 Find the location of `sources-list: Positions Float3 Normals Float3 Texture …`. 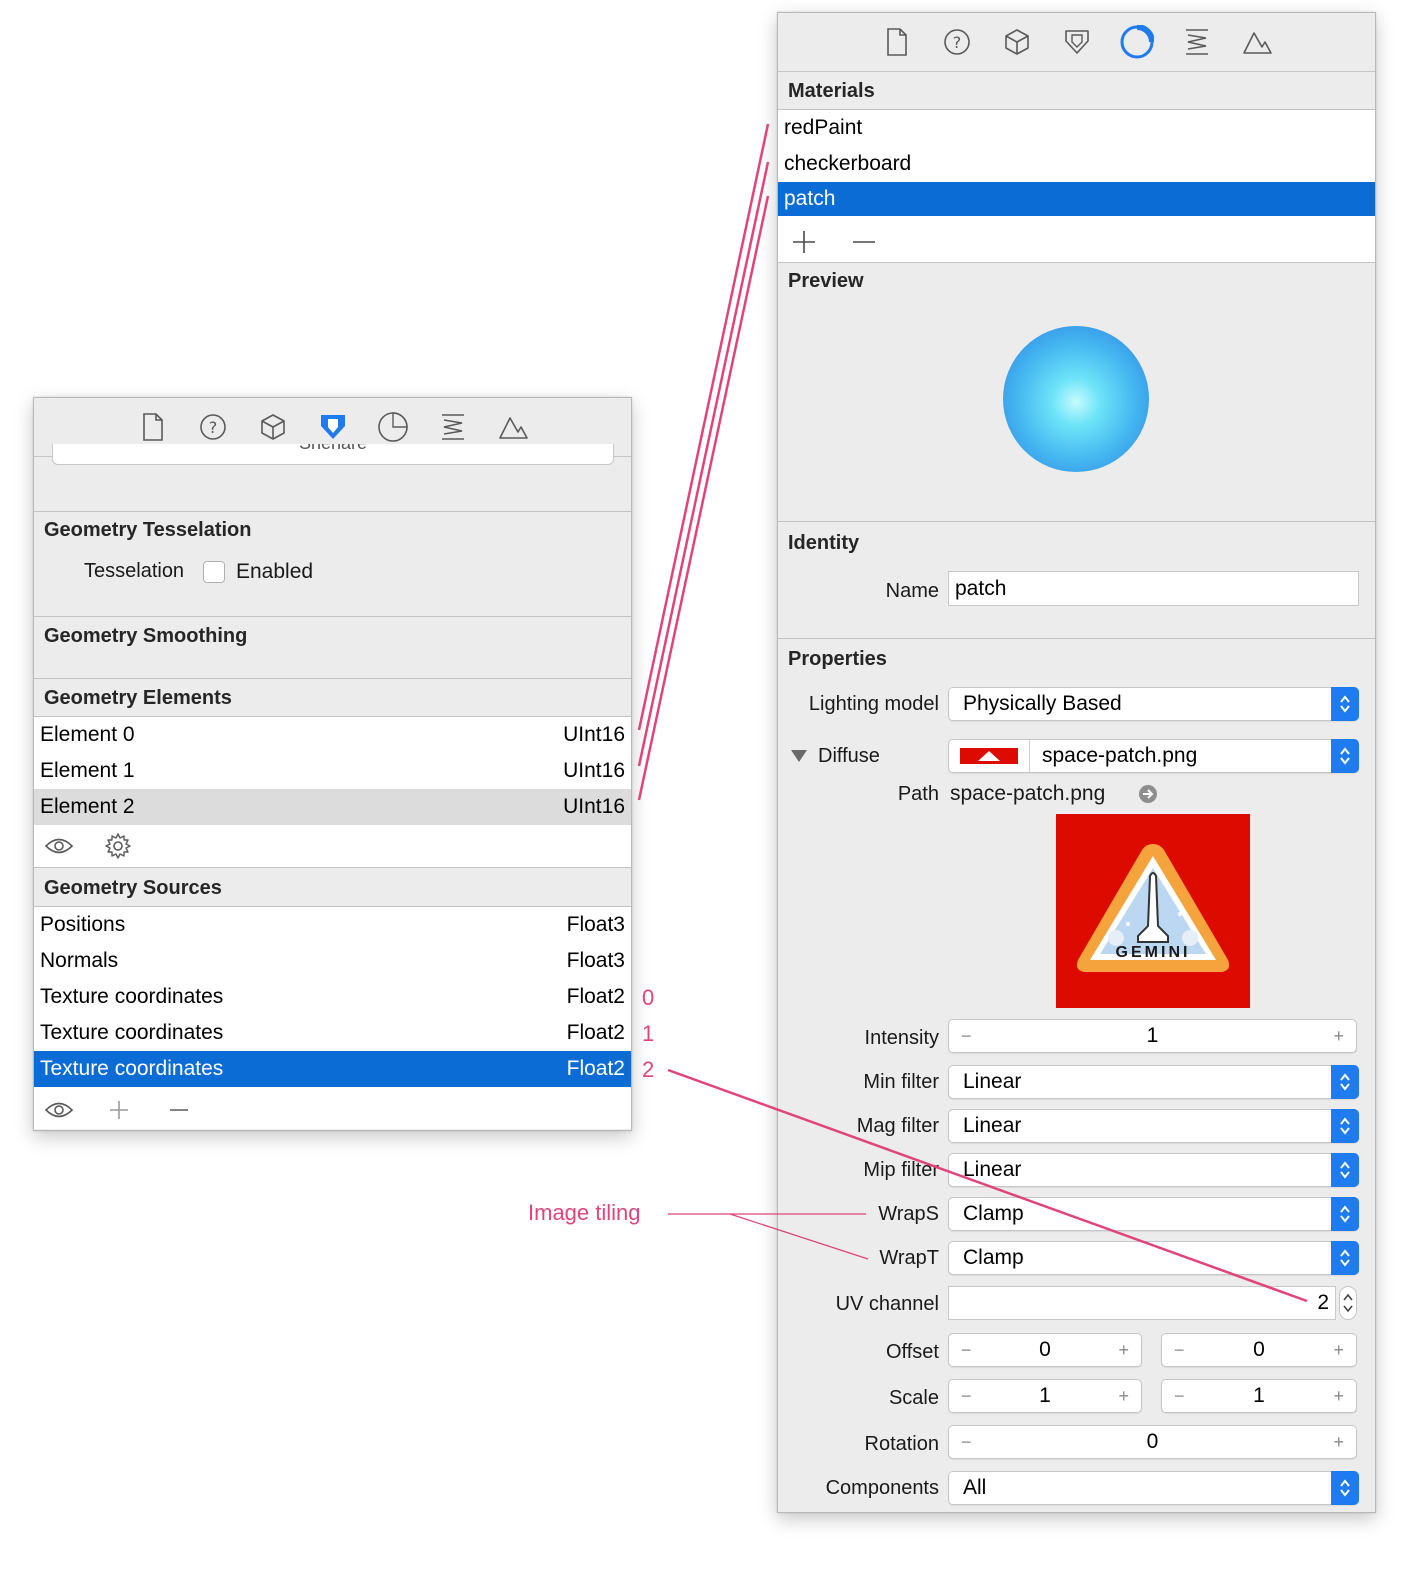

sources-list: Positions Float3 Normals Float3 Texture … is located at coordinates (332, 1017).